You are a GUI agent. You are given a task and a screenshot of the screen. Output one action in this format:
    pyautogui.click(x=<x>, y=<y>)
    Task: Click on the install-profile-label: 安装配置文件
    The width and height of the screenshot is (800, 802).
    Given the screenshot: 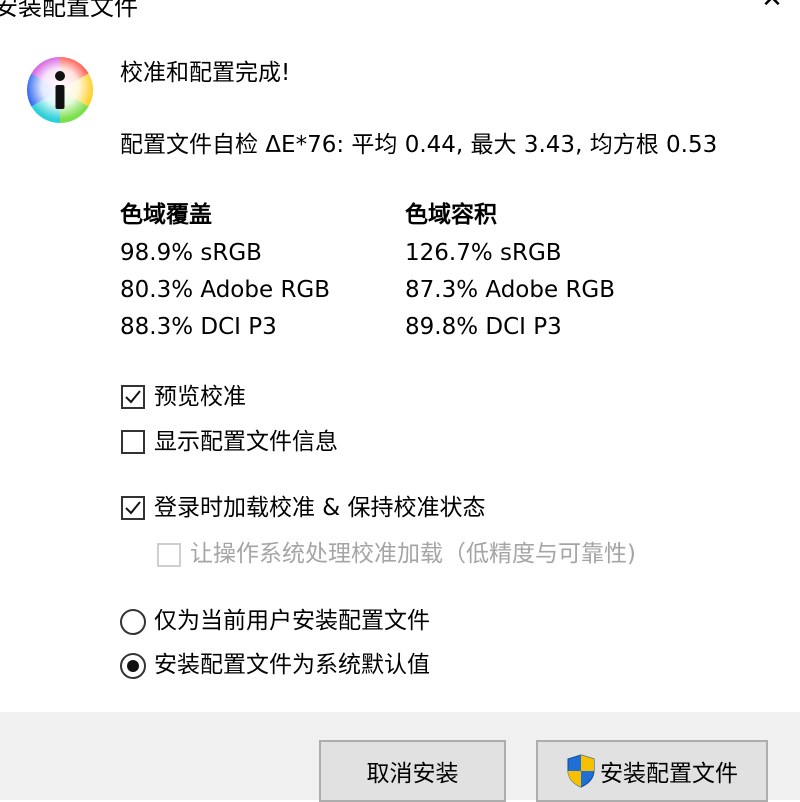 What is the action you would take?
    pyautogui.click(x=669, y=774)
    